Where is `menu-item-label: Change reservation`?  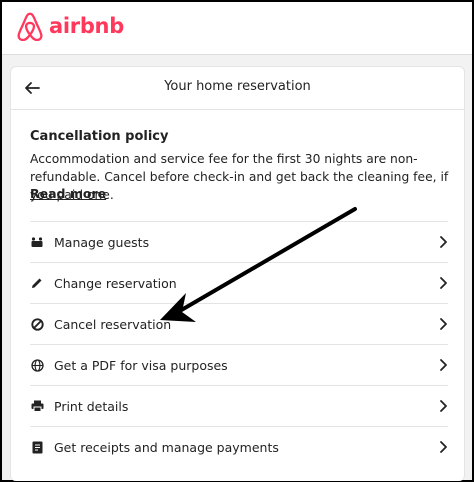 menu-item-label: Change reservation is located at coordinates (115, 283).